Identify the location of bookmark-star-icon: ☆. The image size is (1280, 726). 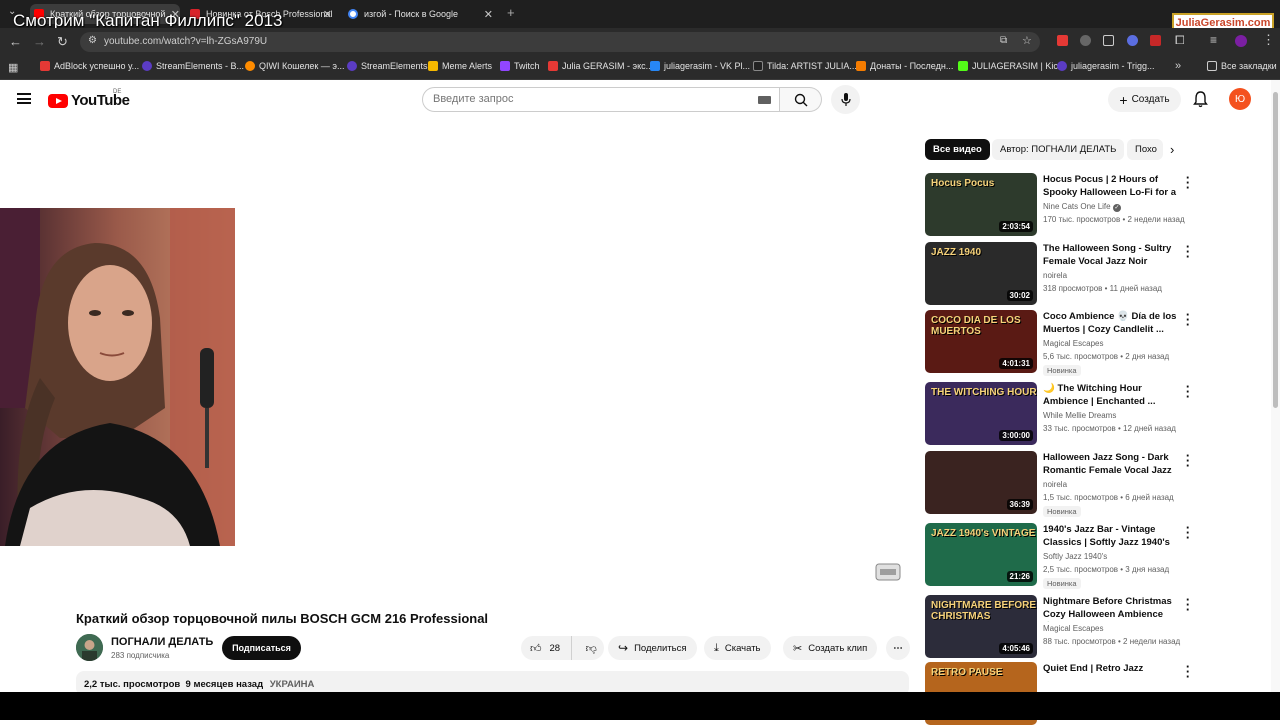
(1027, 40).